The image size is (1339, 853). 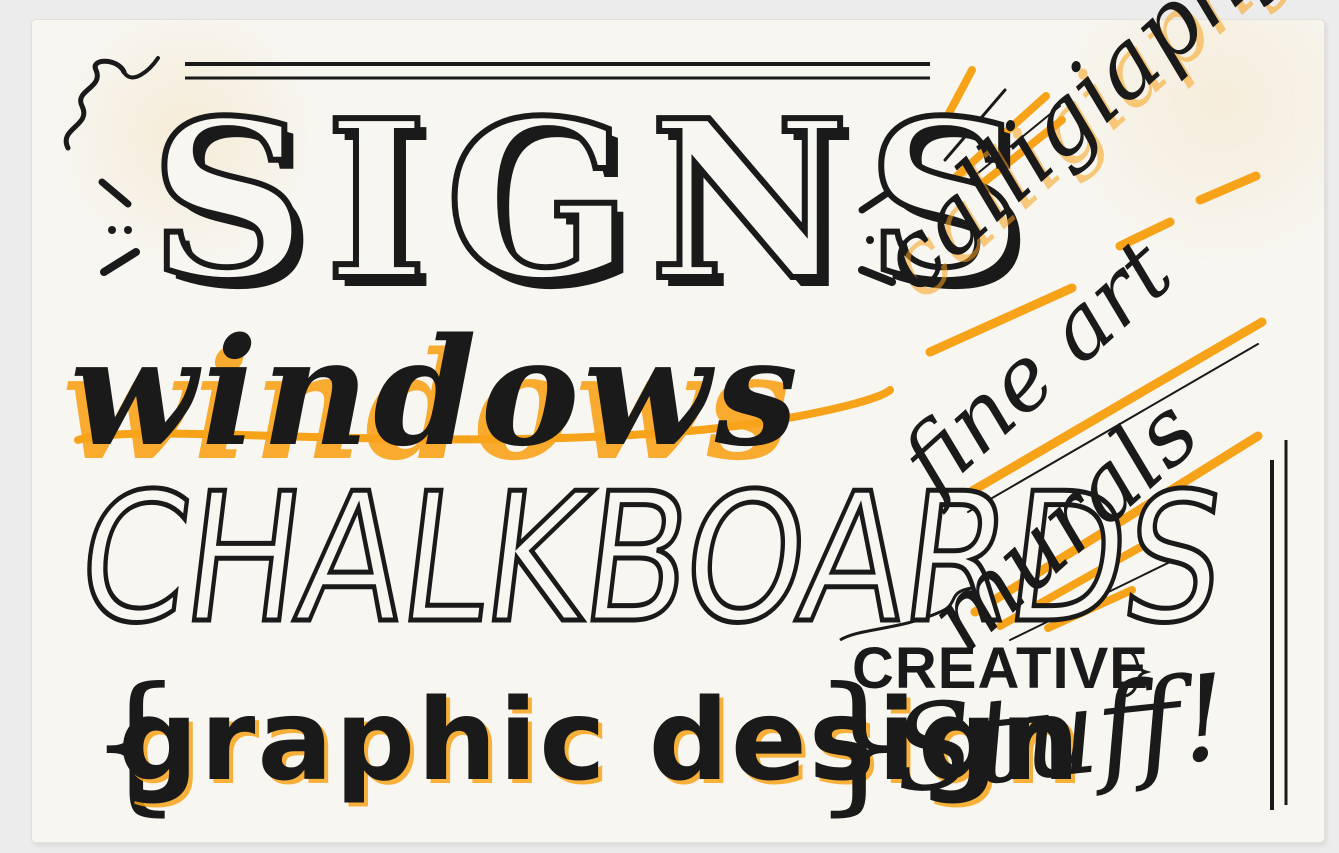 I want to click on sparkle-left-top, so click(x=115, y=193).